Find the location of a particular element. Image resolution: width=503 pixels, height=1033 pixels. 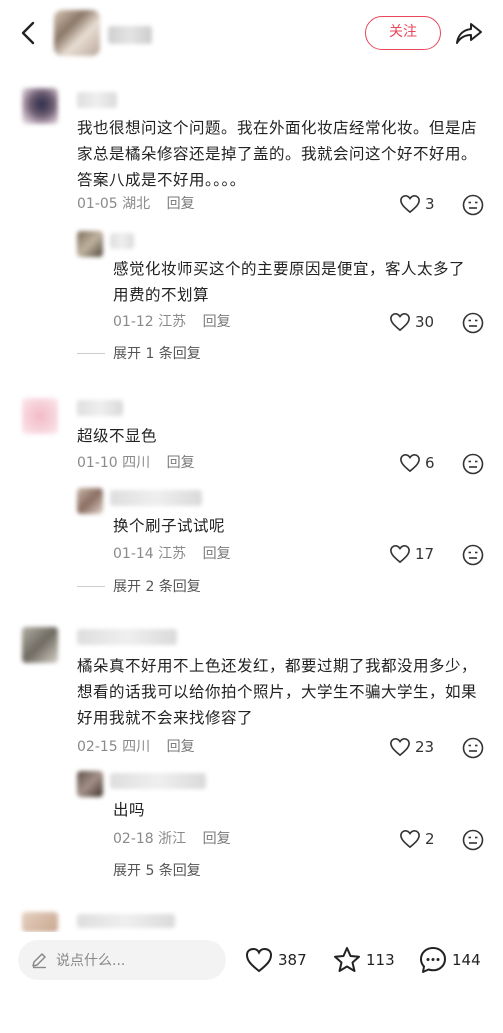

reply-date: 01-14 is located at coordinates (133, 554).